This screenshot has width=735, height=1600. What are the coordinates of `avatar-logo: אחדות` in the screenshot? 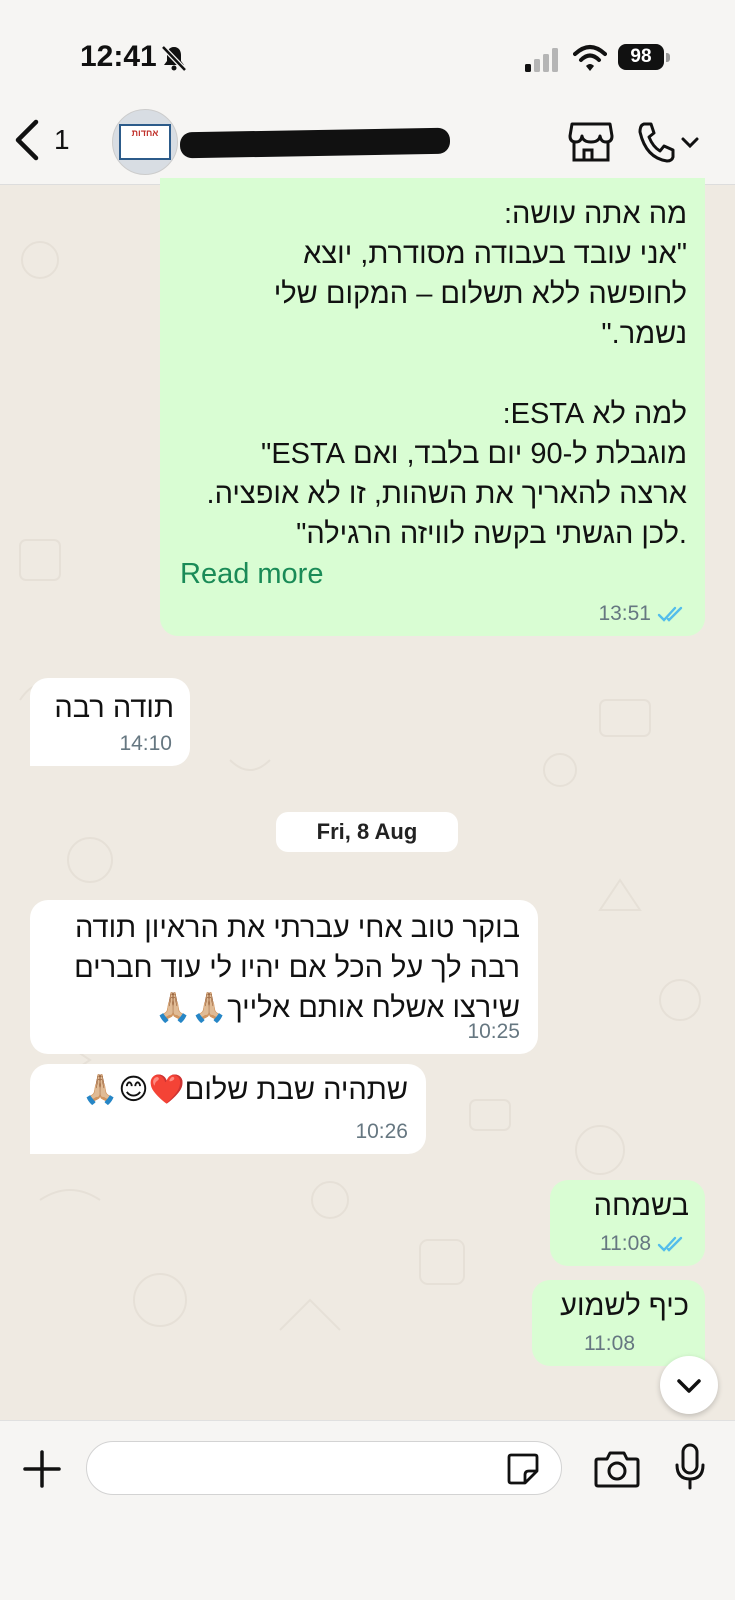 It's located at (145, 142).